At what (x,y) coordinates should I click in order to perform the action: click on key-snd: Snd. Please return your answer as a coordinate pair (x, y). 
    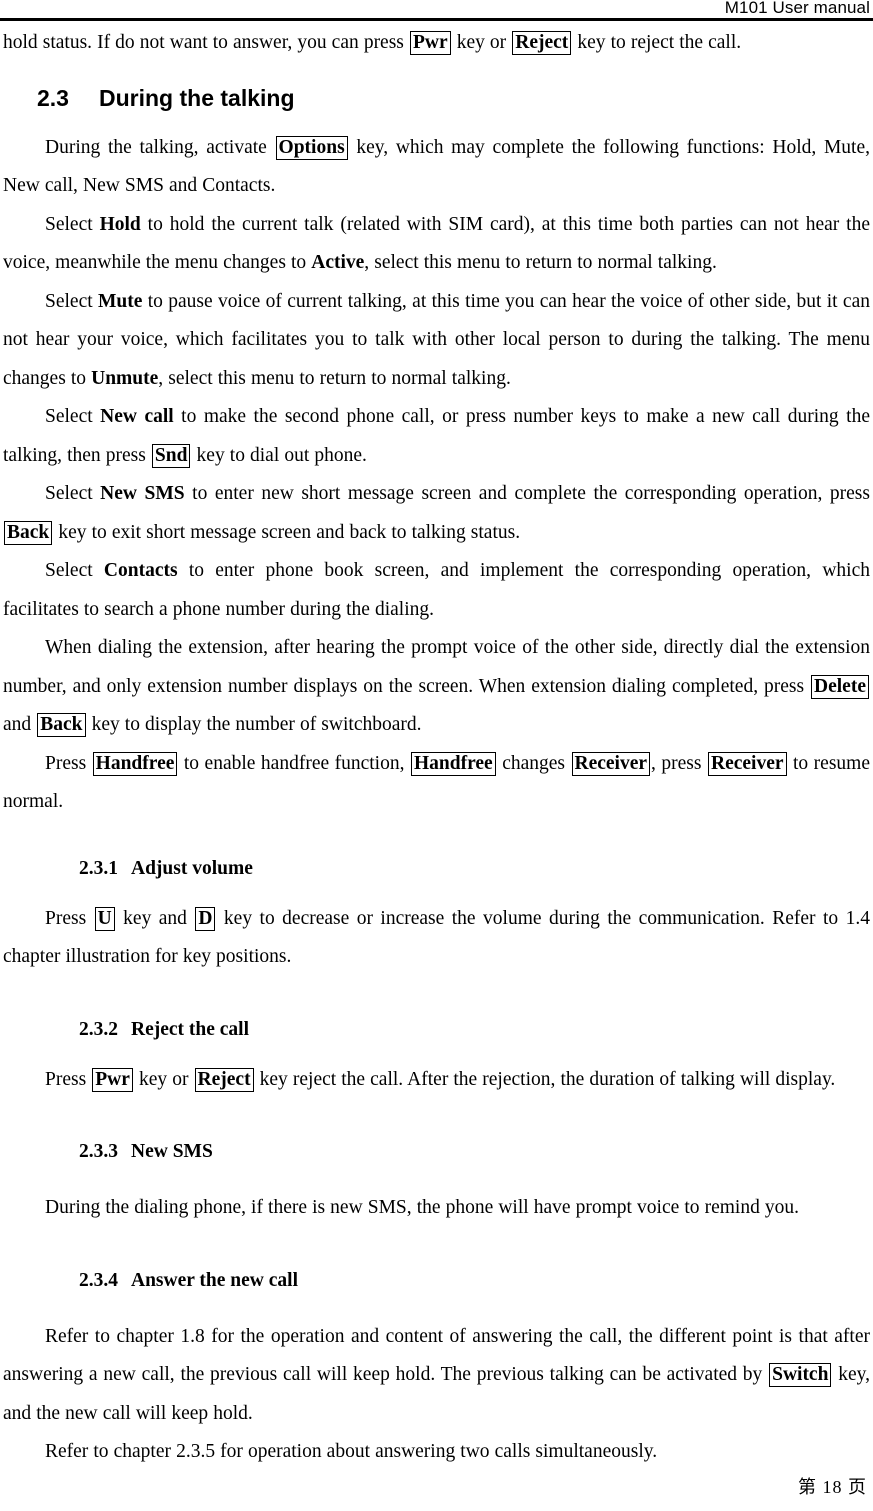
    Looking at the image, I should click on (171, 455).